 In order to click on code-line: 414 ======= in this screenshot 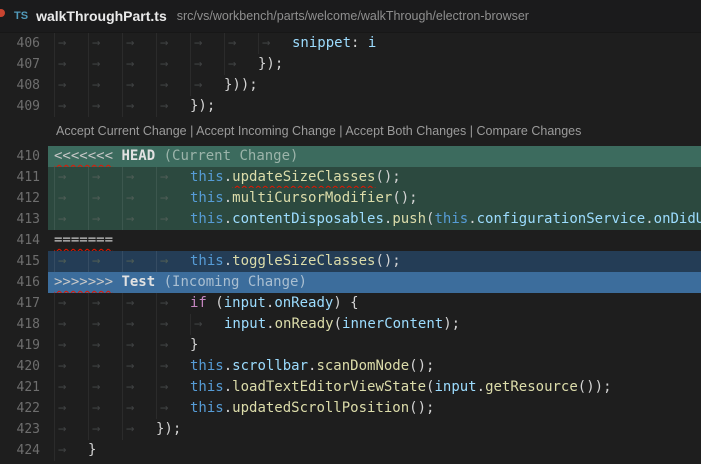, I will do `click(350, 240)`.